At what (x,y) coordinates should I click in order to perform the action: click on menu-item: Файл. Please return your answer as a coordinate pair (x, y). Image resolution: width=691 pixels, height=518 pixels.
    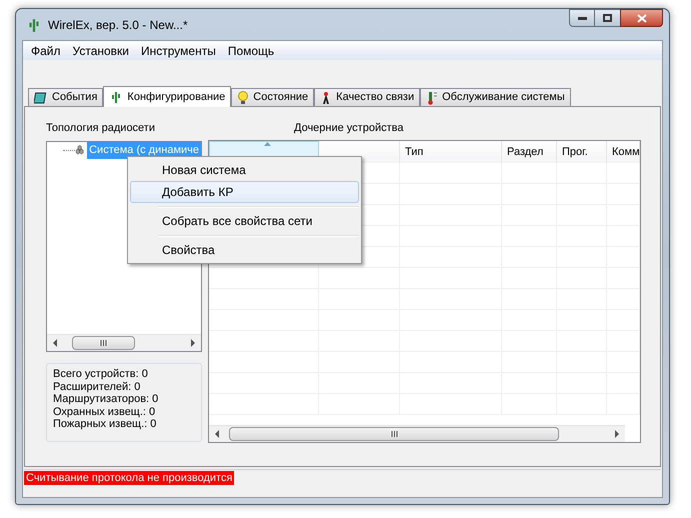
    Looking at the image, I should click on (46, 51).